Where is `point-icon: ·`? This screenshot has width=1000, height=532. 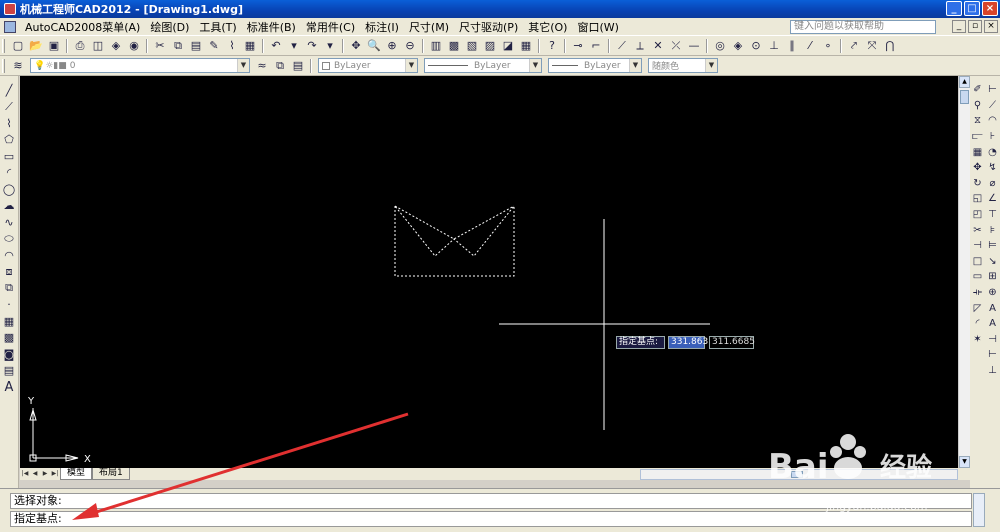
point-icon: · is located at coordinates (9, 305).